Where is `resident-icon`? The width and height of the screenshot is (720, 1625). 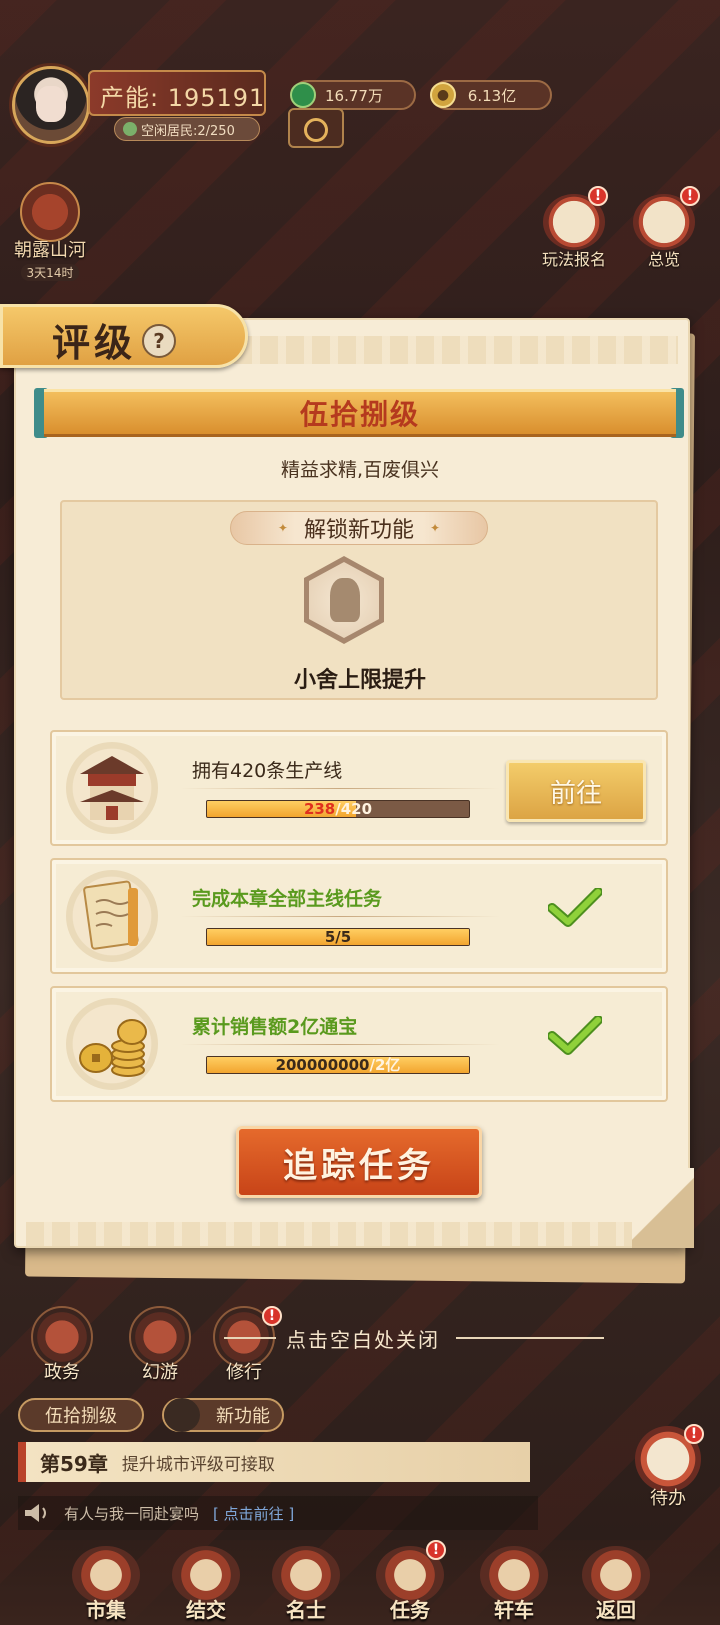 resident-icon is located at coordinates (130, 129).